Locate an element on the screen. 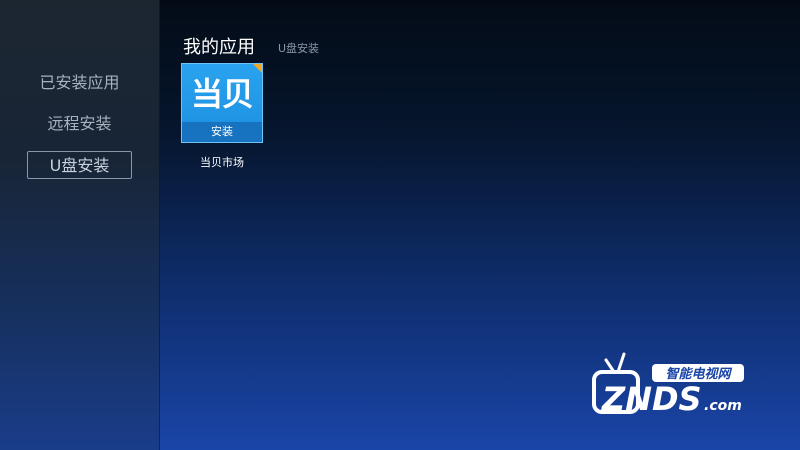  antenna-right is located at coordinates (621, 363).